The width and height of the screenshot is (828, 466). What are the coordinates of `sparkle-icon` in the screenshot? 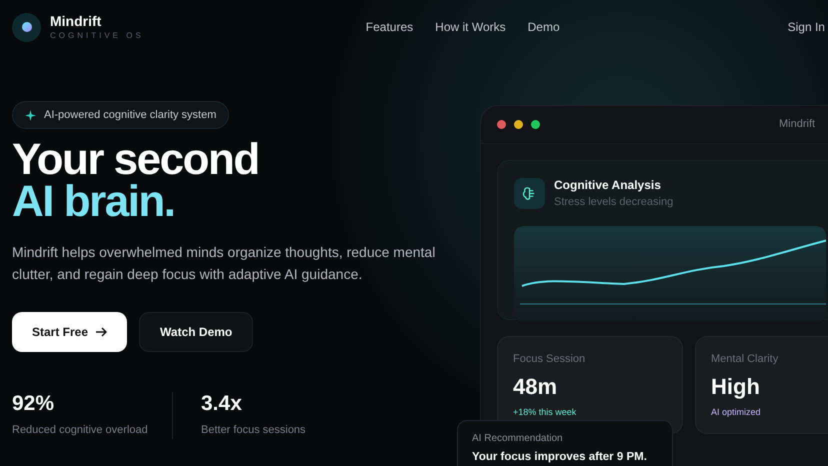 It's located at (30, 115).